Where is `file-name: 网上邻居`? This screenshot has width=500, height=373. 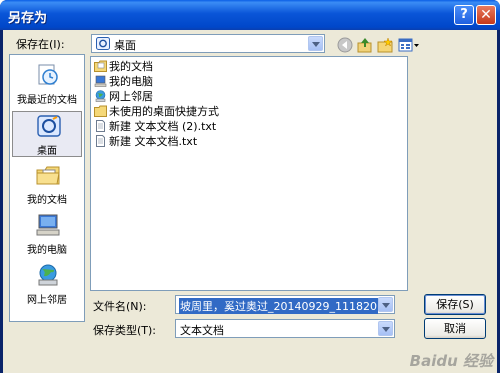
file-name: 网上邻居 is located at coordinates (131, 96).